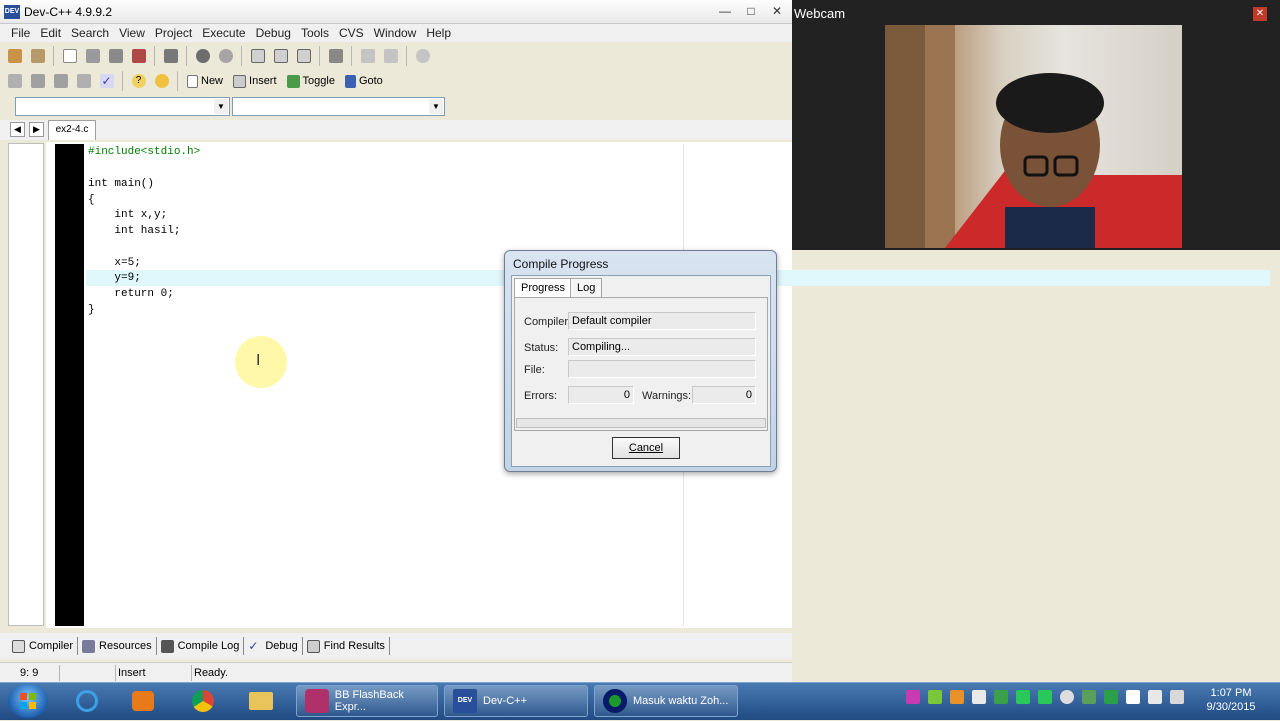 The width and height of the screenshot is (1280, 721). What do you see at coordinates (1231, 693) in the screenshot?
I see `clock-time: 1:07 PM` at bounding box center [1231, 693].